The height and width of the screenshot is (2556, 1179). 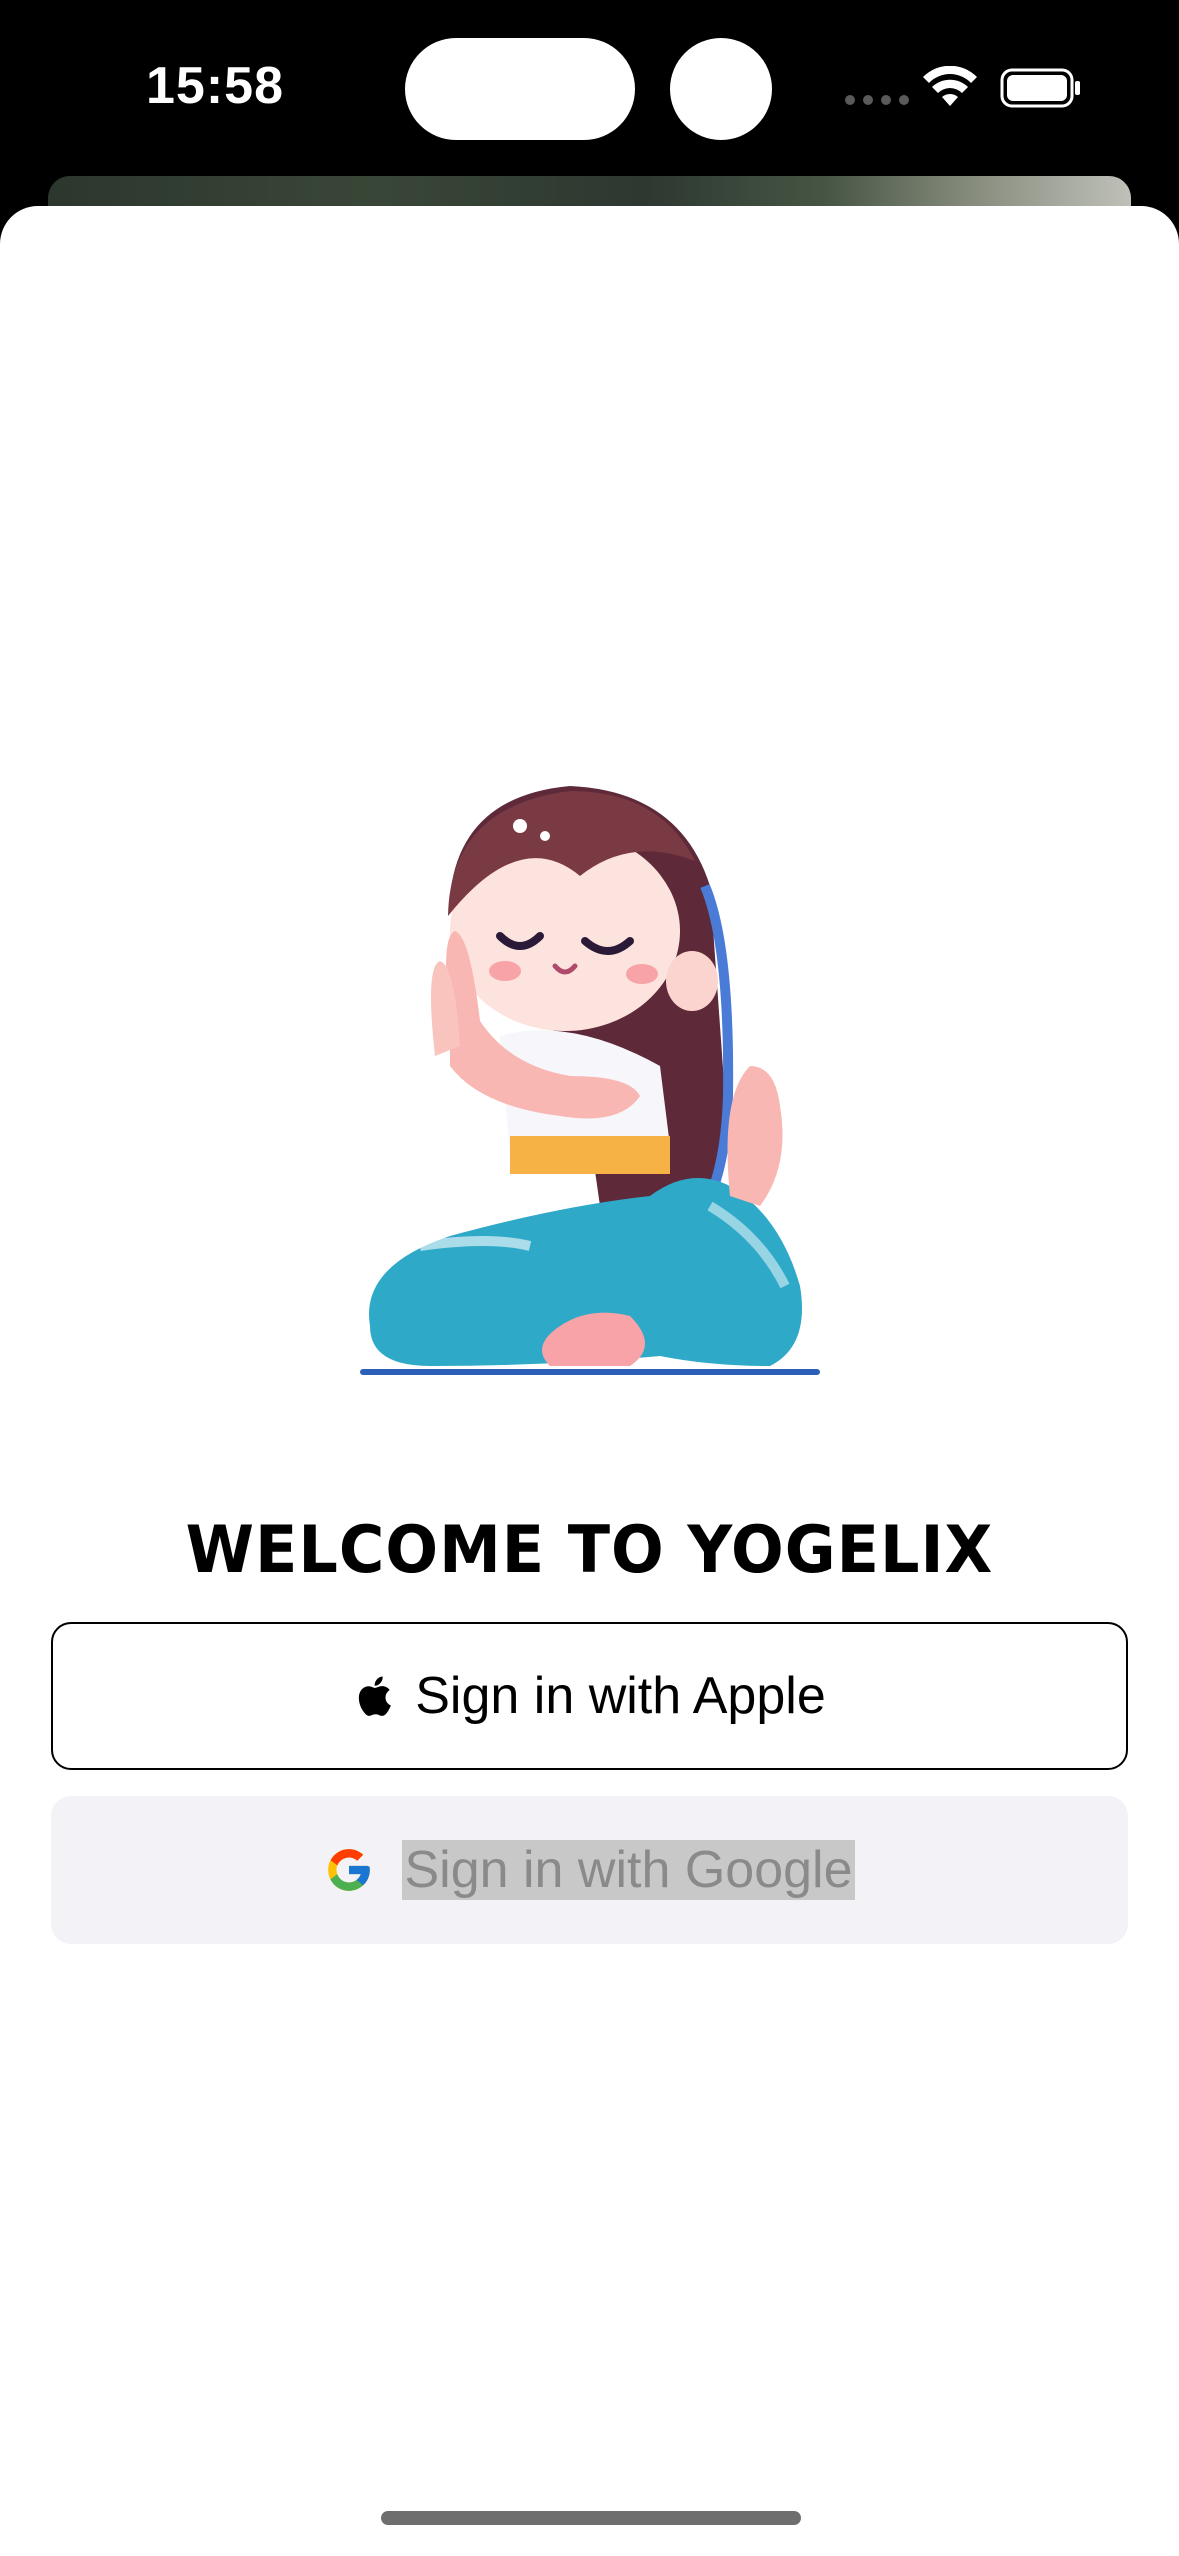 What do you see at coordinates (877, 100) in the screenshot?
I see `cellular-dots-icon` at bounding box center [877, 100].